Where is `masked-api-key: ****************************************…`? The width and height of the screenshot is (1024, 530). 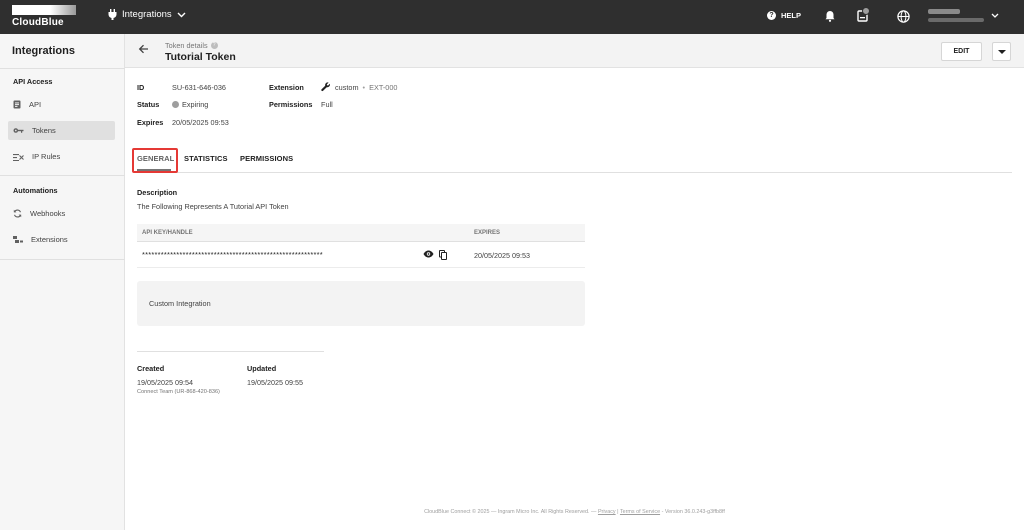 masked-api-key: ****************************************… is located at coordinates (232, 254).